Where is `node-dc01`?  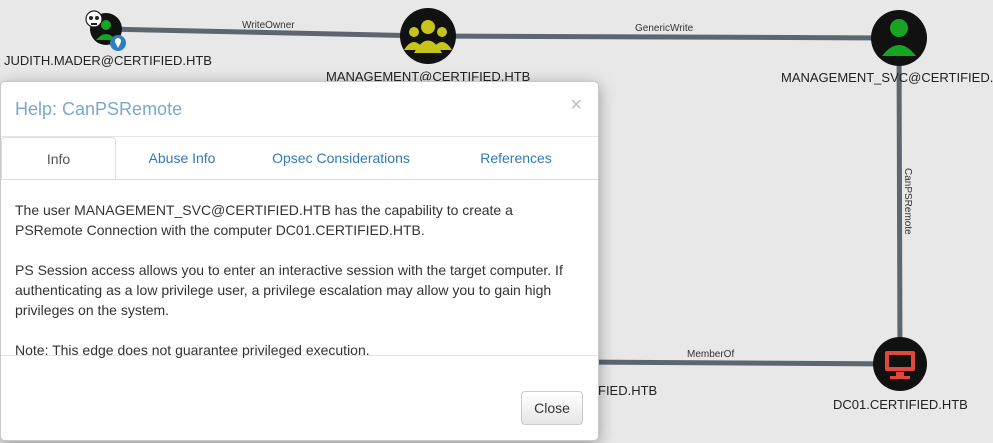 node-dc01 is located at coordinates (900, 364).